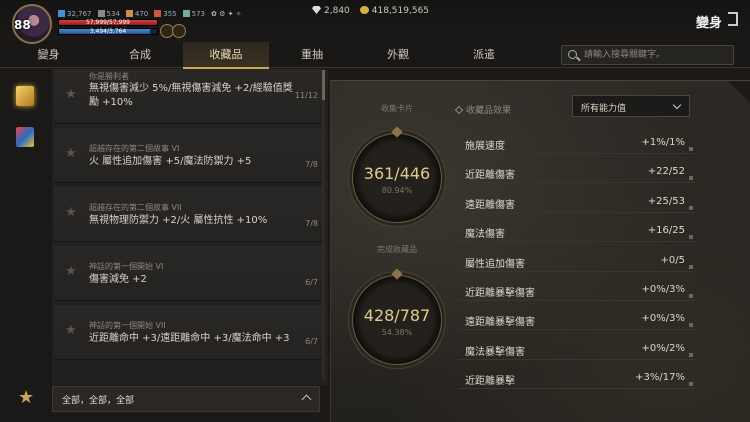  I want to click on effect-row: 屬性追加傷害 +0/5, so click(576, 260).